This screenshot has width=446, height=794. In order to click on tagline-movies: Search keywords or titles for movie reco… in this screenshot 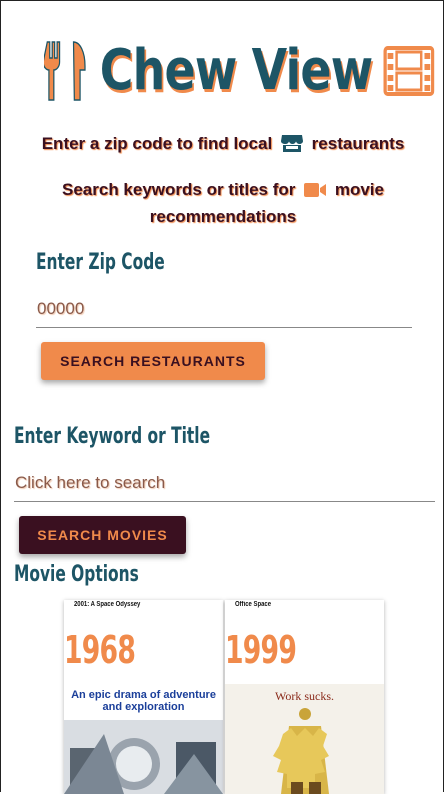, I will do `click(223, 203)`.